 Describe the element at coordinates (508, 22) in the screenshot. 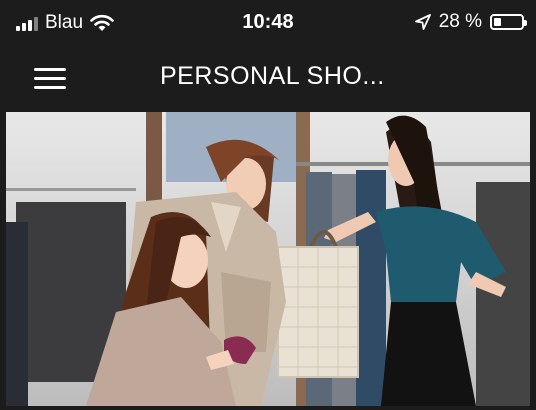

I see `battery-icon` at that location.